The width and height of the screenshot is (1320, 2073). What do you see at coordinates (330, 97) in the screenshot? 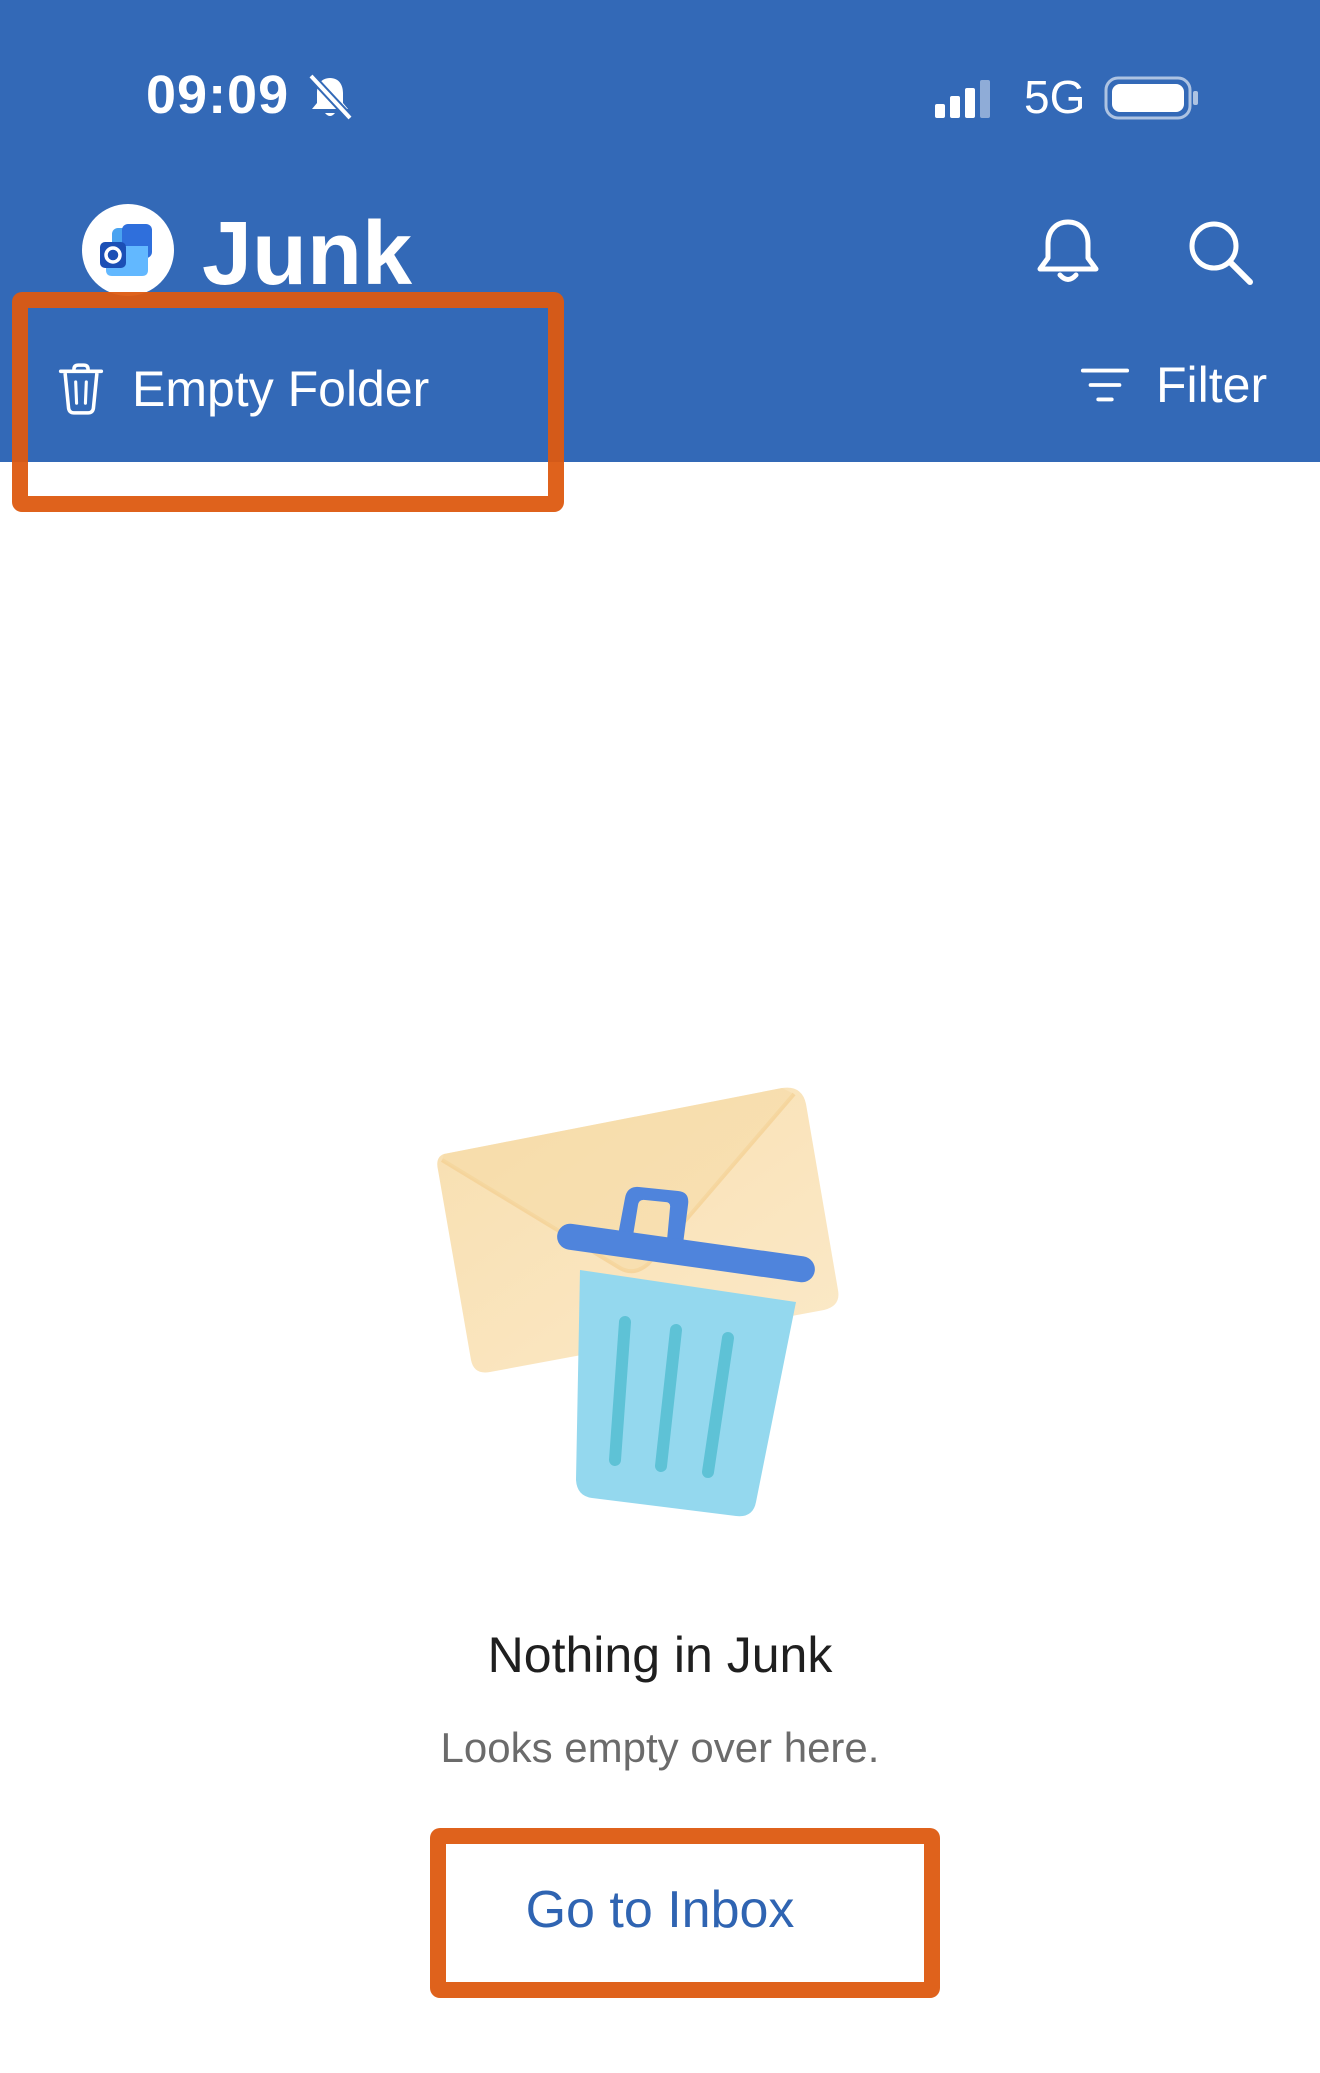
I see `bell-slash-icon` at bounding box center [330, 97].